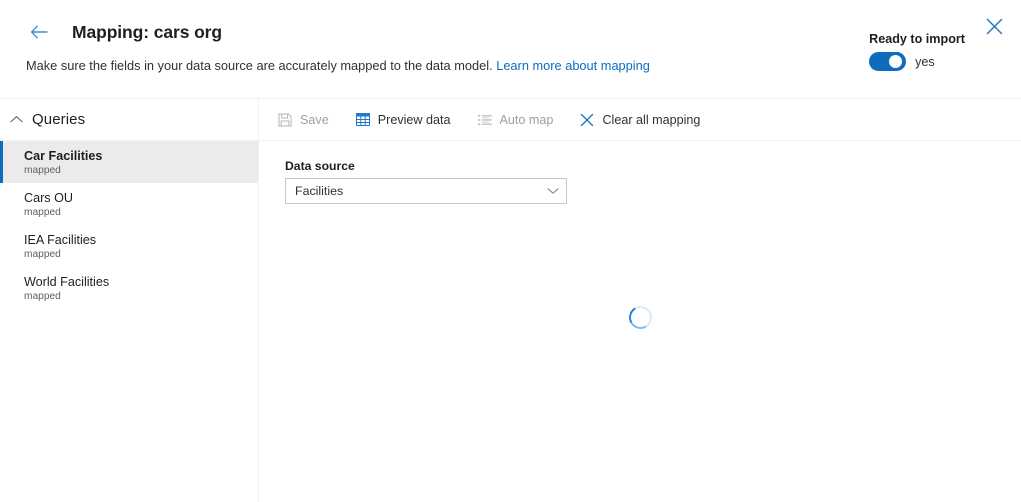  I want to click on save-button: Save, so click(303, 120).